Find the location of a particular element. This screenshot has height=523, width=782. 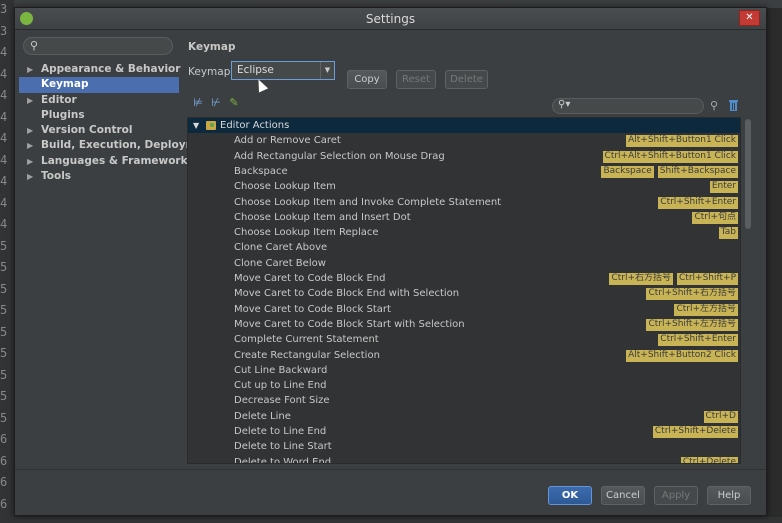

sidebar-item-tools: ▶ Tools is located at coordinates (99, 176).